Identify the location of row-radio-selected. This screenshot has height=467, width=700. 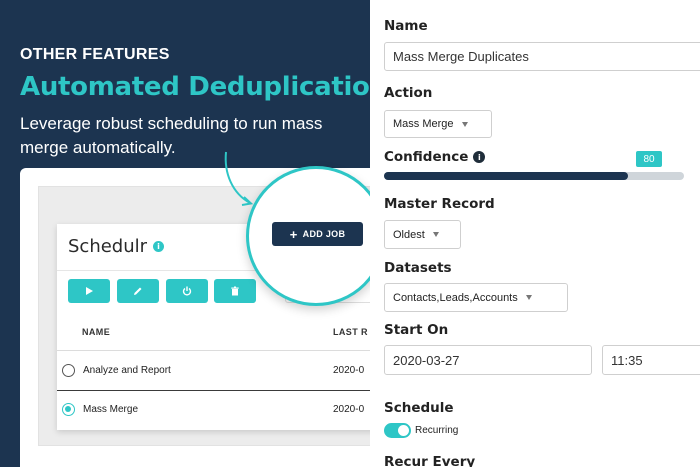
(68, 409).